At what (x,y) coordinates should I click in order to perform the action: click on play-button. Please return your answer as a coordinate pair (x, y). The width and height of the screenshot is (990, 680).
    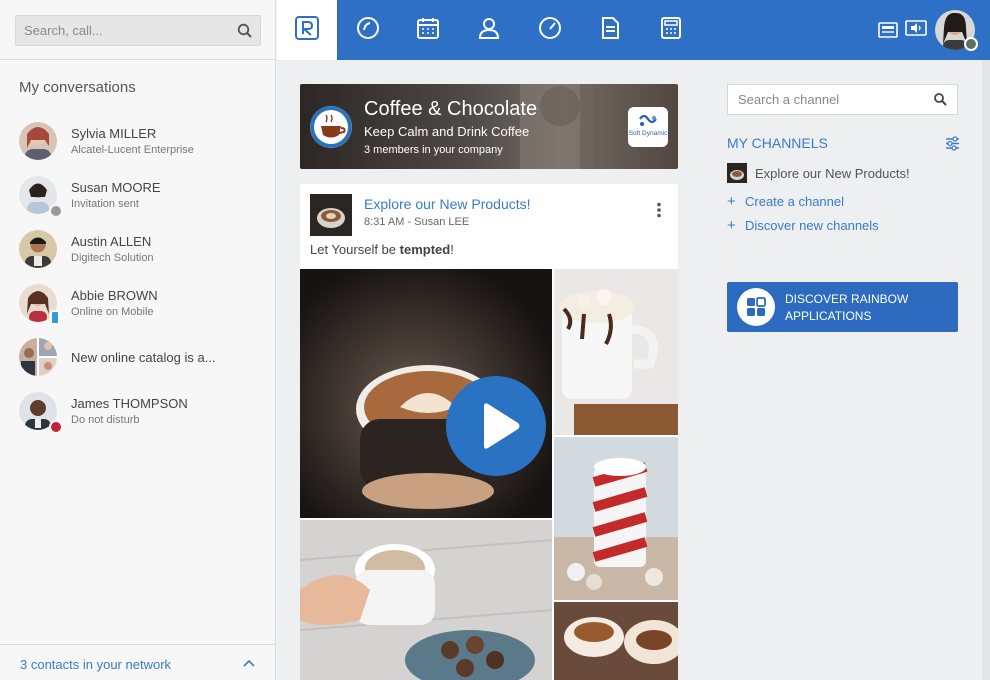
    Looking at the image, I should click on (496, 426).